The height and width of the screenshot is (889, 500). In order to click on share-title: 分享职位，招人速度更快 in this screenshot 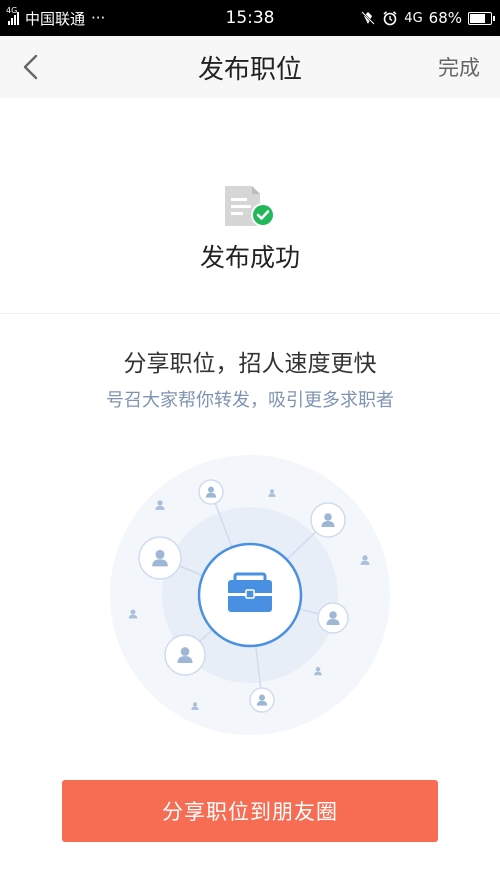, I will do `click(250, 364)`.